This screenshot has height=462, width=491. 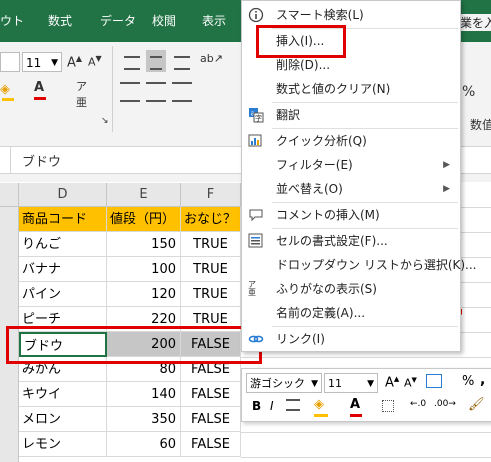 I want to click on number-format-icon, so click(x=434, y=381).